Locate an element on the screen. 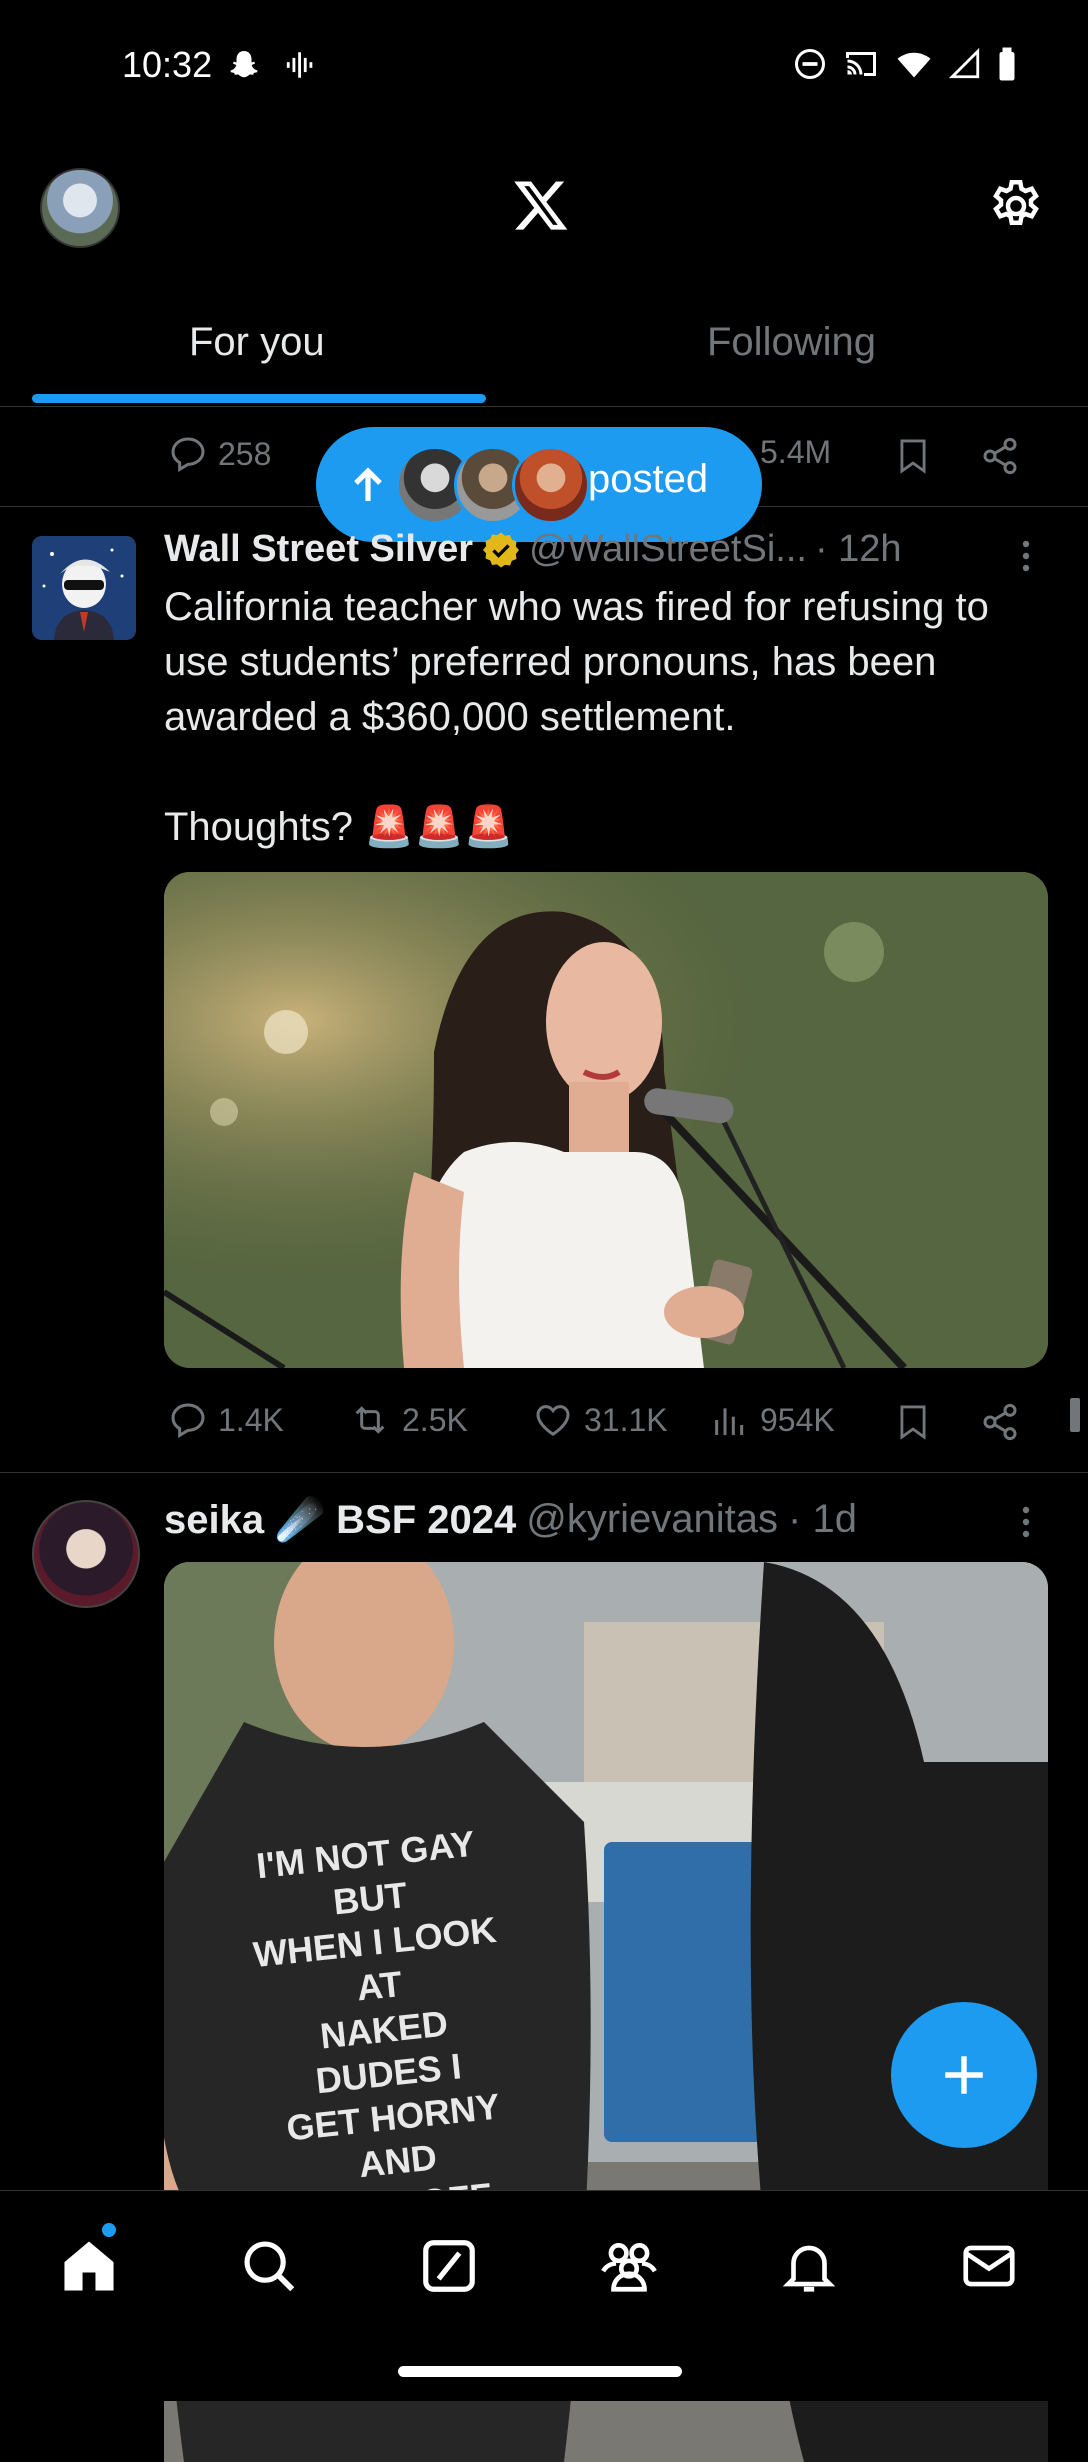 The image size is (1088, 2462). status-time: 10:32 is located at coordinates (167, 64).